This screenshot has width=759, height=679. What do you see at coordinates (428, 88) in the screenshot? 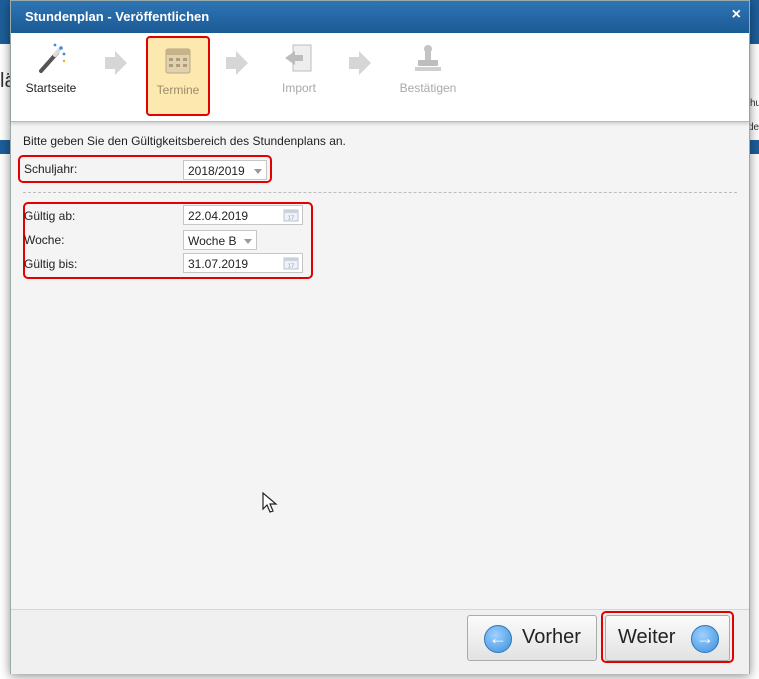
I see `wizard-step-label: Bestätigen` at bounding box center [428, 88].